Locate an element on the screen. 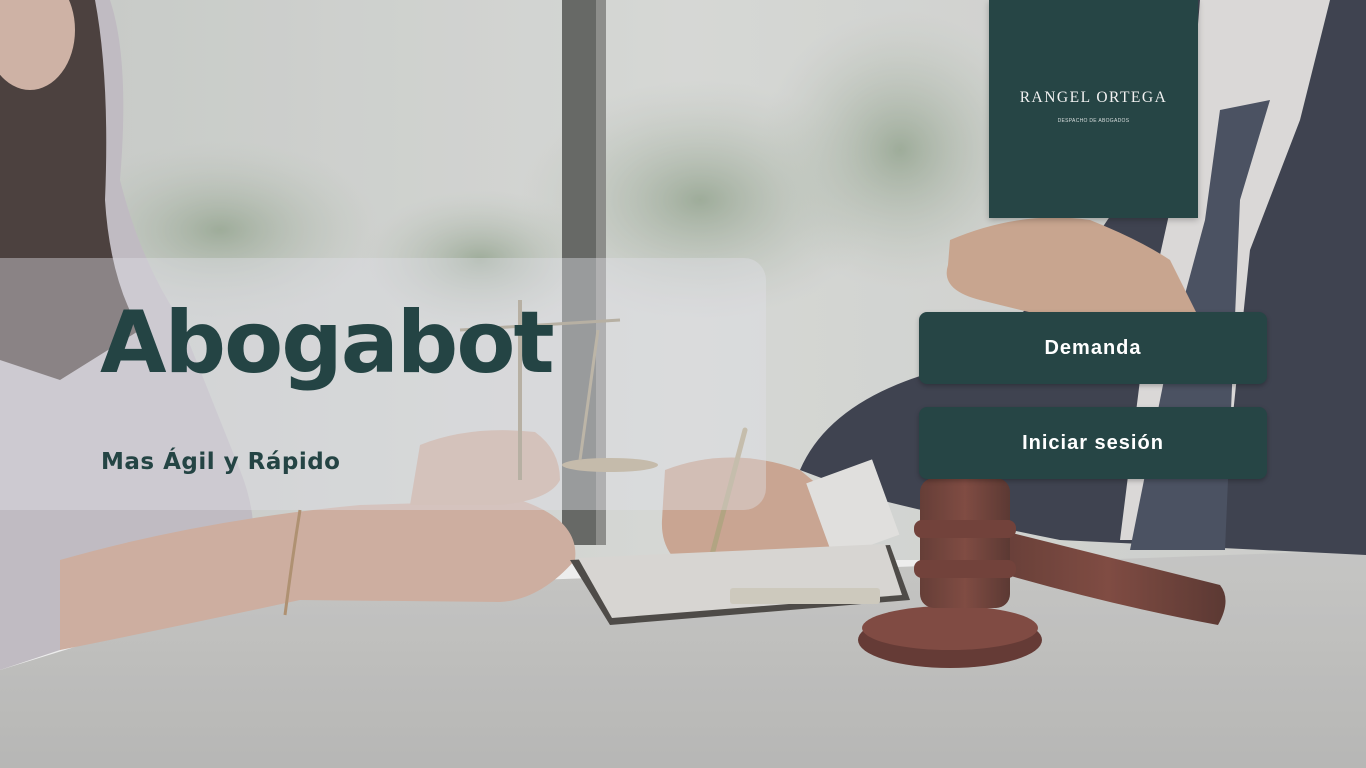 The width and height of the screenshot is (1366, 768). brand-name: RANGEL ORTEGA is located at coordinates (1093, 97).